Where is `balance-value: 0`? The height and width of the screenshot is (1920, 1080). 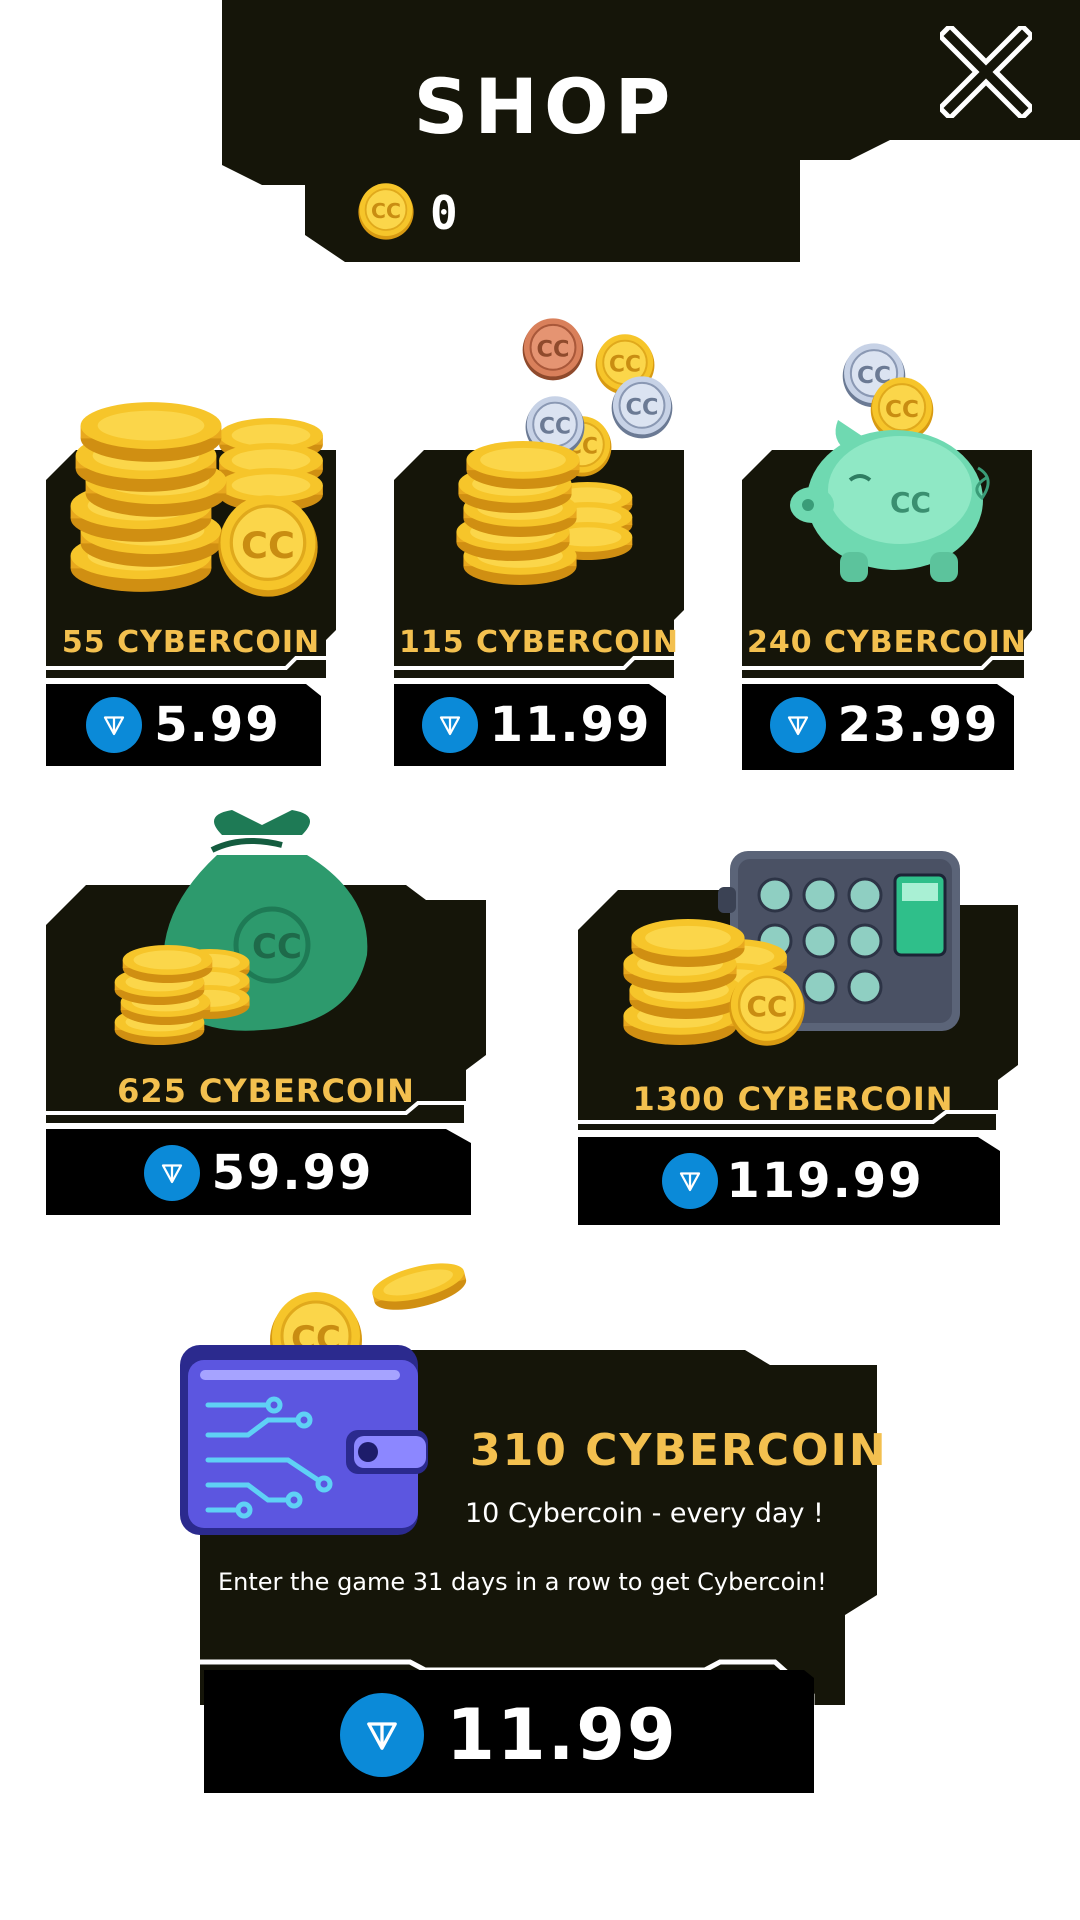 balance-value: 0 is located at coordinates (444, 213).